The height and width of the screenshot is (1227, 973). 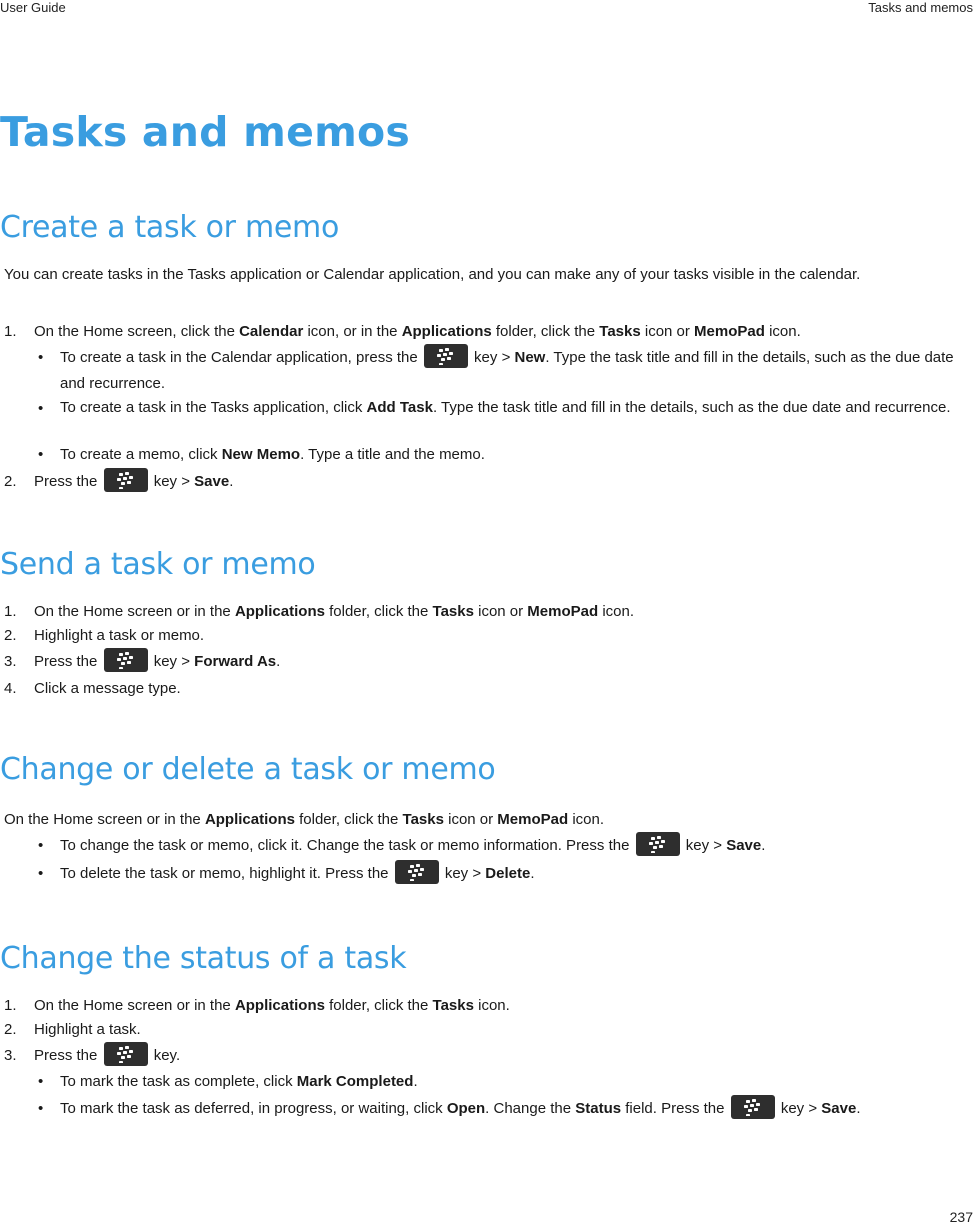 I want to click on section-heading-create: Create a task or memo, so click(x=170, y=227).